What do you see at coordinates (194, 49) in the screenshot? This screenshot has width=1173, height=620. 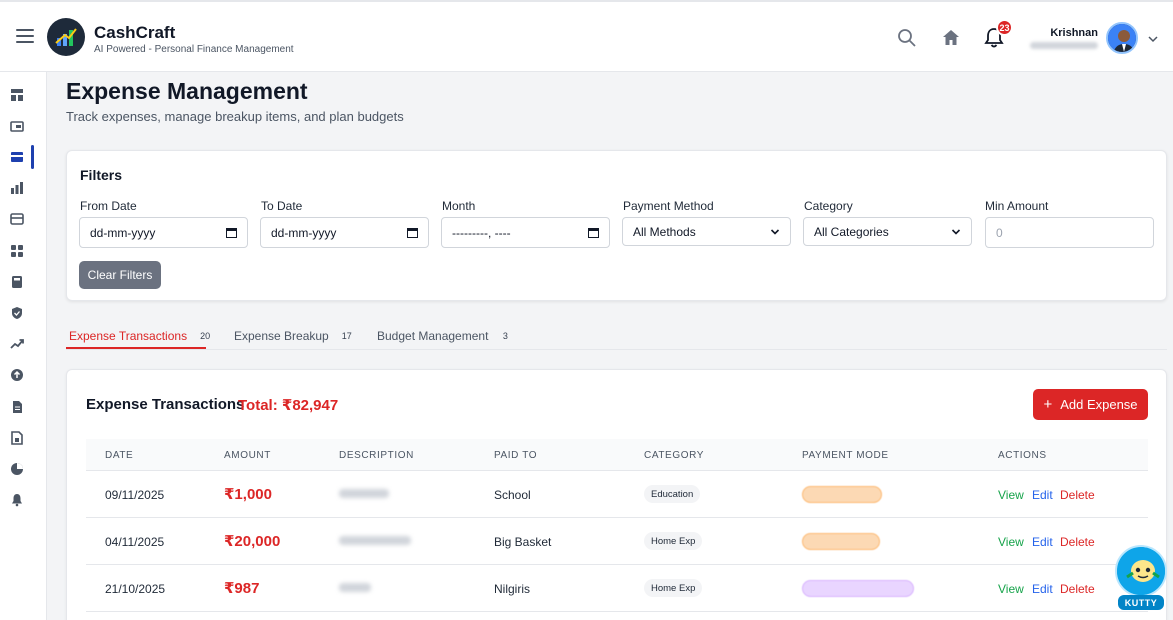 I see `app-subtitle: AI Powered - Personal Finance Management` at bounding box center [194, 49].